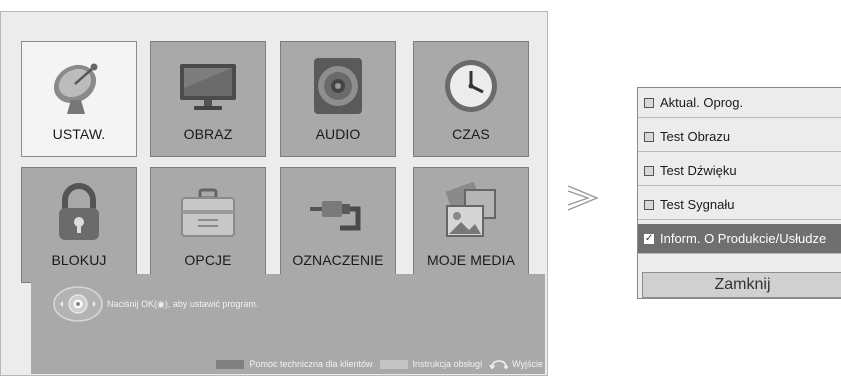 This screenshot has height=376, width=841. I want to click on return-arrow-icon, so click(498, 364).